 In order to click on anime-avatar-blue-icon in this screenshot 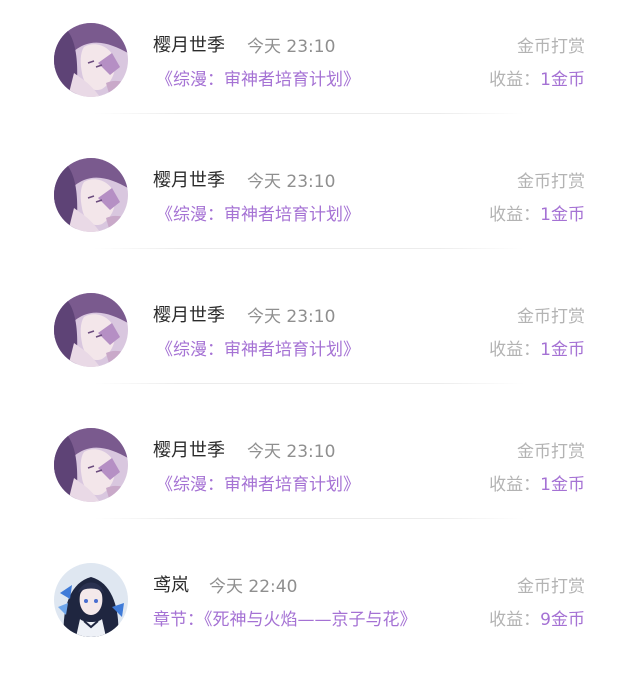, I will do `click(91, 600)`.